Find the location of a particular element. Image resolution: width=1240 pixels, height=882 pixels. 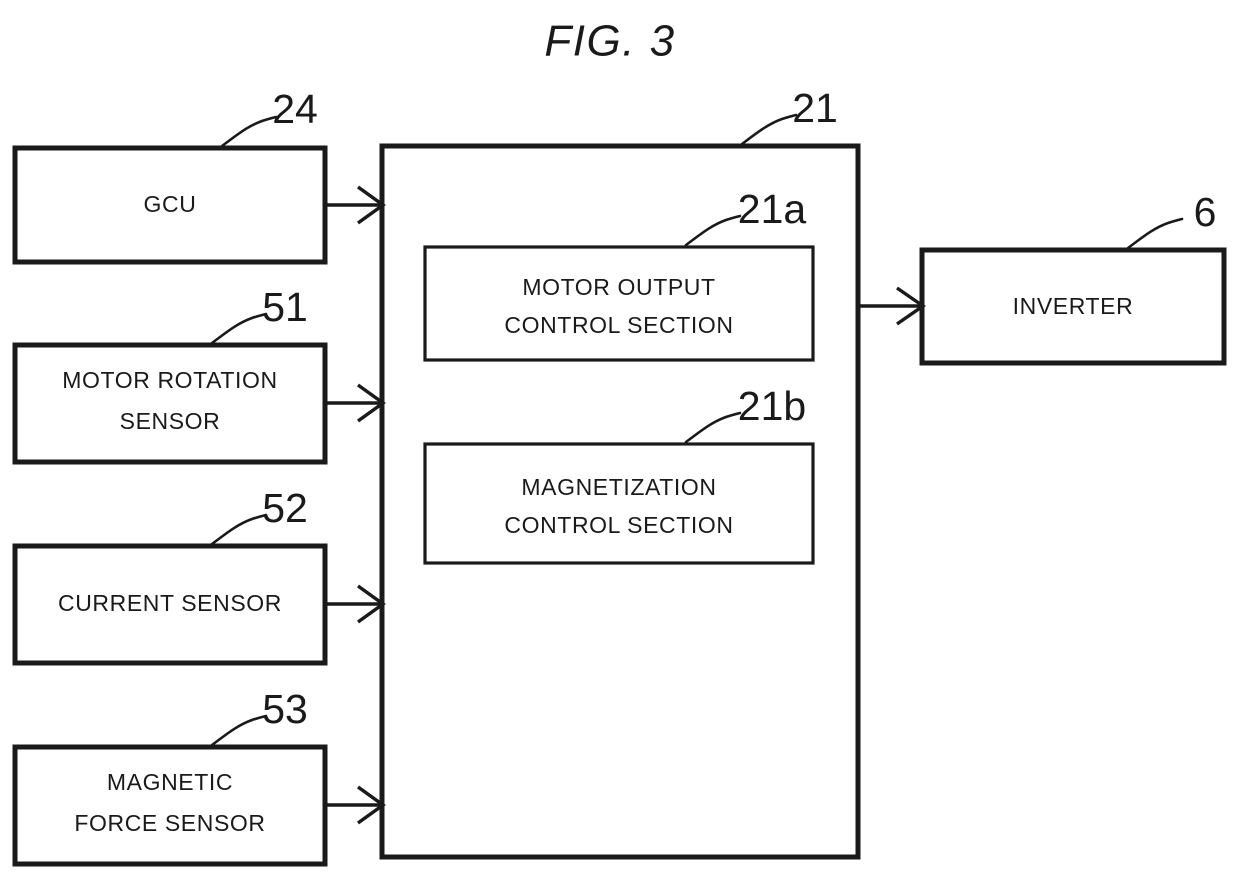

block-motor-rotation-sensor: MOTOR ROTATION SENSOR 51 is located at coordinates (170, 374).